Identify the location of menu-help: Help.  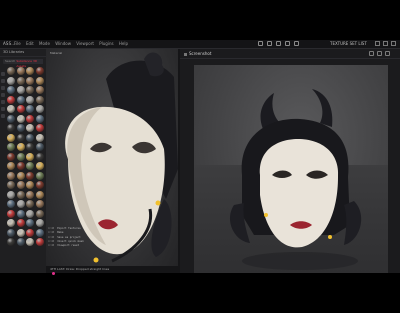
(123, 43).